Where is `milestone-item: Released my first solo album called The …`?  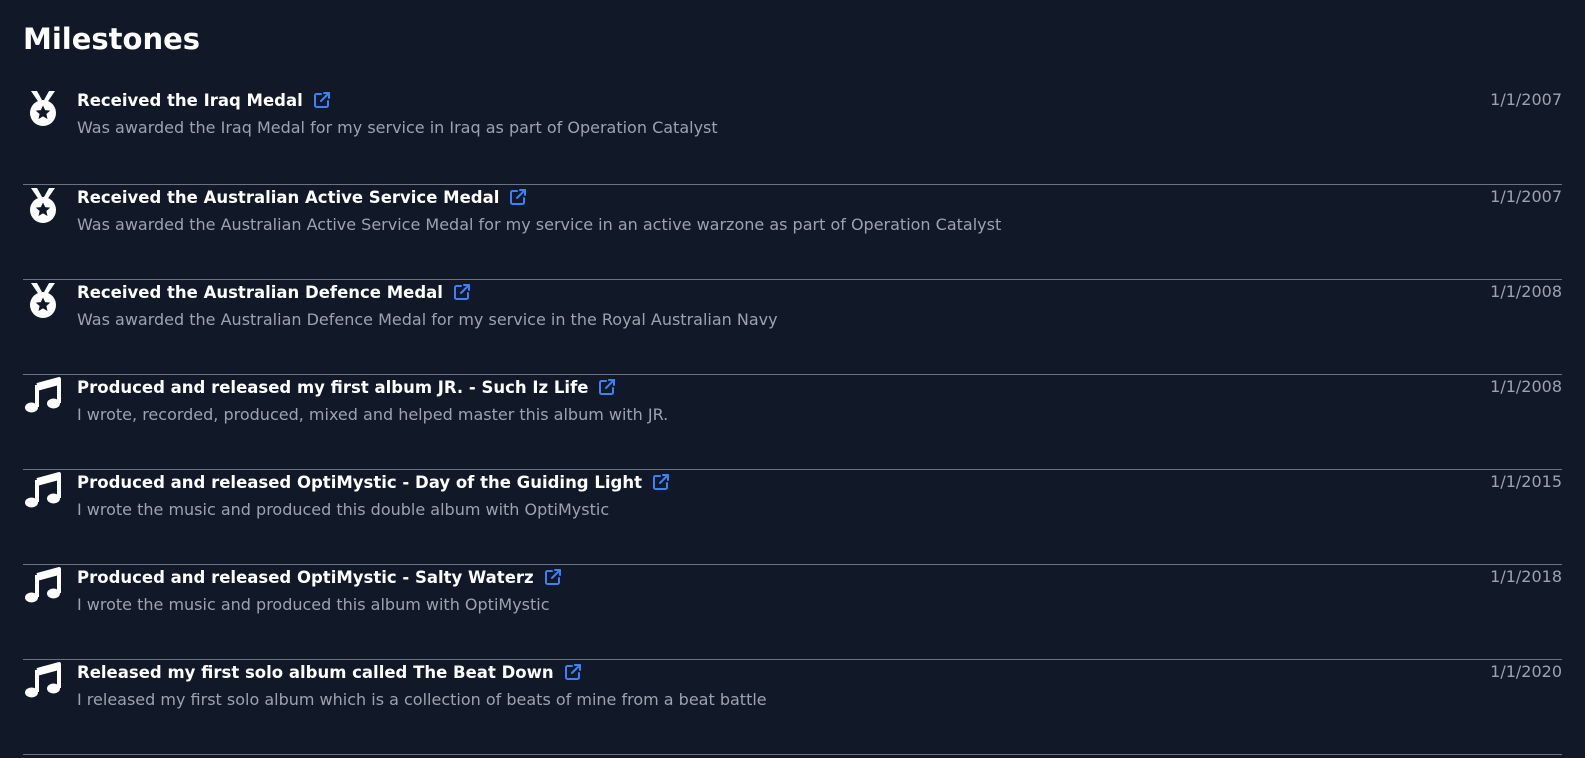
milestone-item: Released my first solo album called The … is located at coordinates (792, 707).